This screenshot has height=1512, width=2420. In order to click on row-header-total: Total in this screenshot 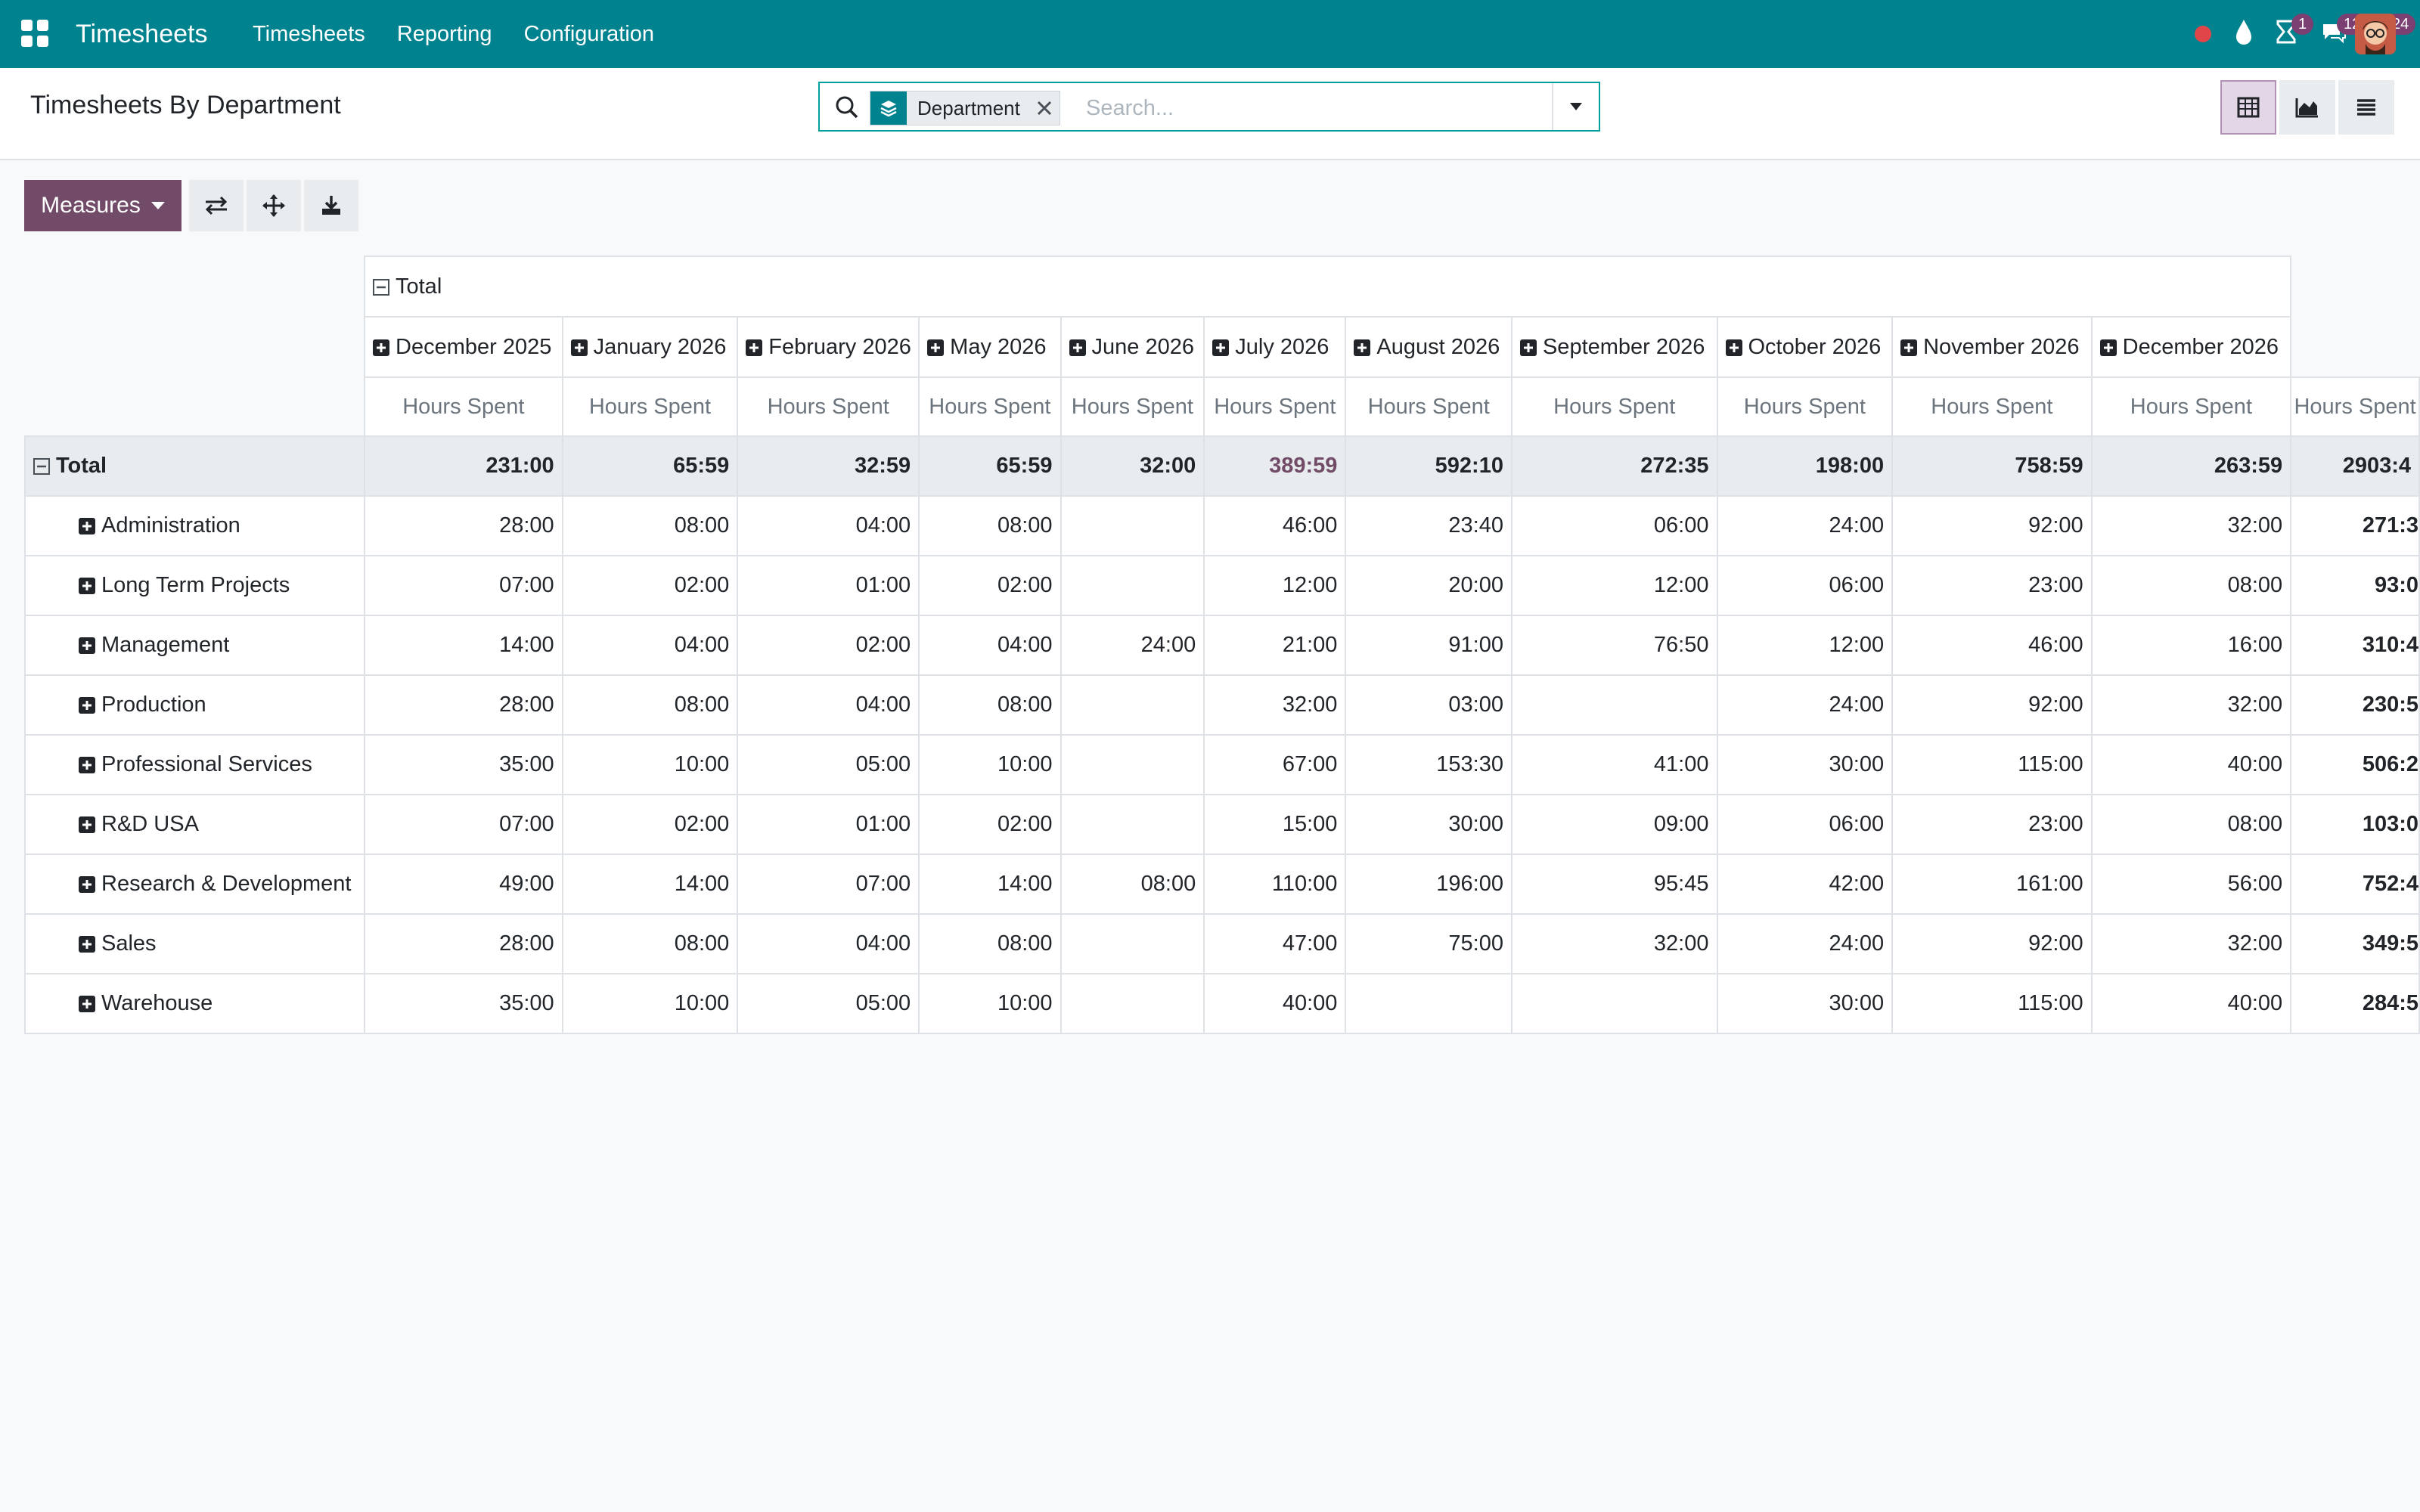, I will do `click(194, 466)`.